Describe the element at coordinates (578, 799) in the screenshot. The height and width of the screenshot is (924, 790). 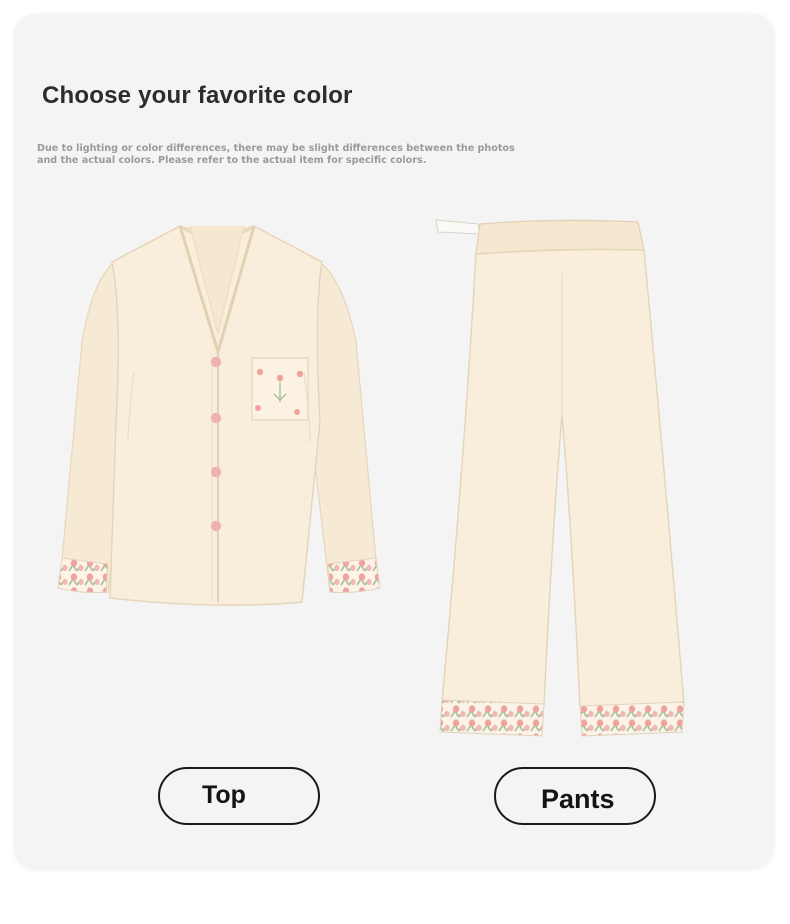
I see `pants-option-label: Pants` at that location.